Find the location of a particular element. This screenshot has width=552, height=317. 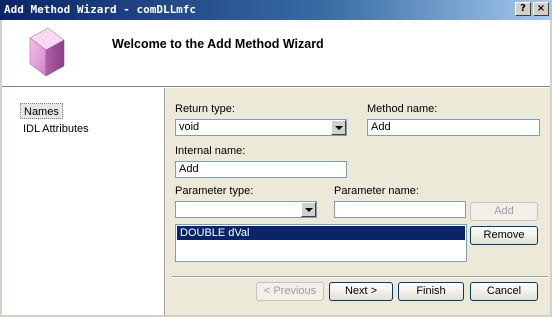

close-button: × is located at coordinates (541, 9).